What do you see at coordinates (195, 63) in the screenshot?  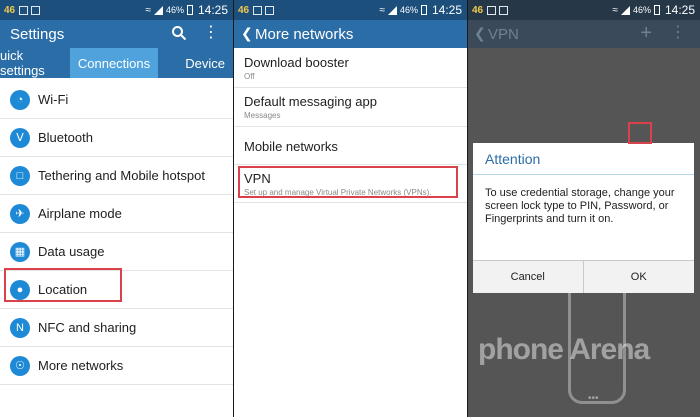 I see `tab-device: Device` at bounding box center [195, 63].